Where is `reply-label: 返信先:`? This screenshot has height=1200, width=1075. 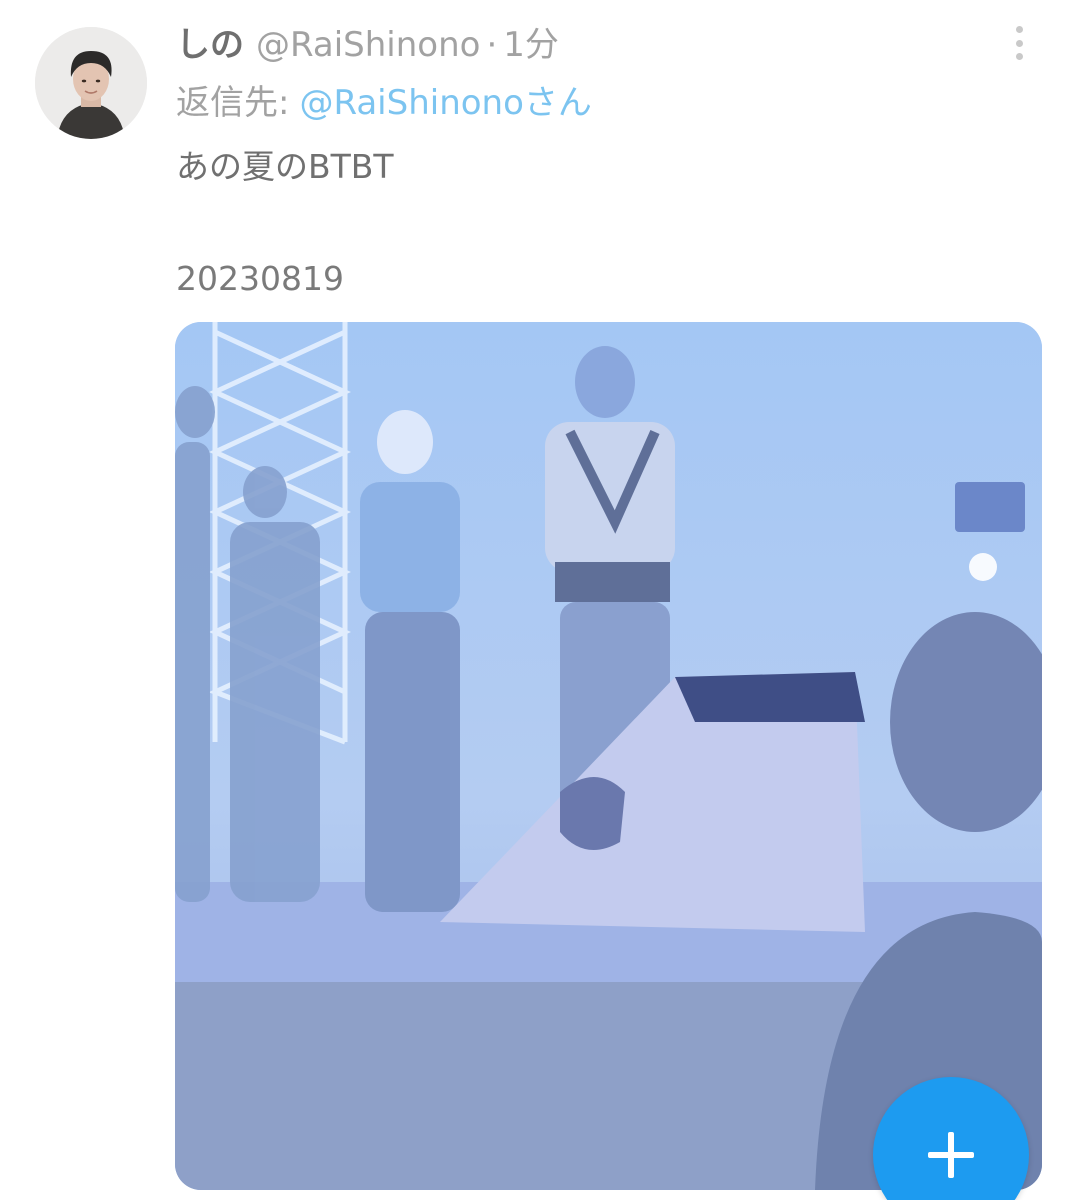
reply-label: 返信先: is located at coordinates (233, 103).